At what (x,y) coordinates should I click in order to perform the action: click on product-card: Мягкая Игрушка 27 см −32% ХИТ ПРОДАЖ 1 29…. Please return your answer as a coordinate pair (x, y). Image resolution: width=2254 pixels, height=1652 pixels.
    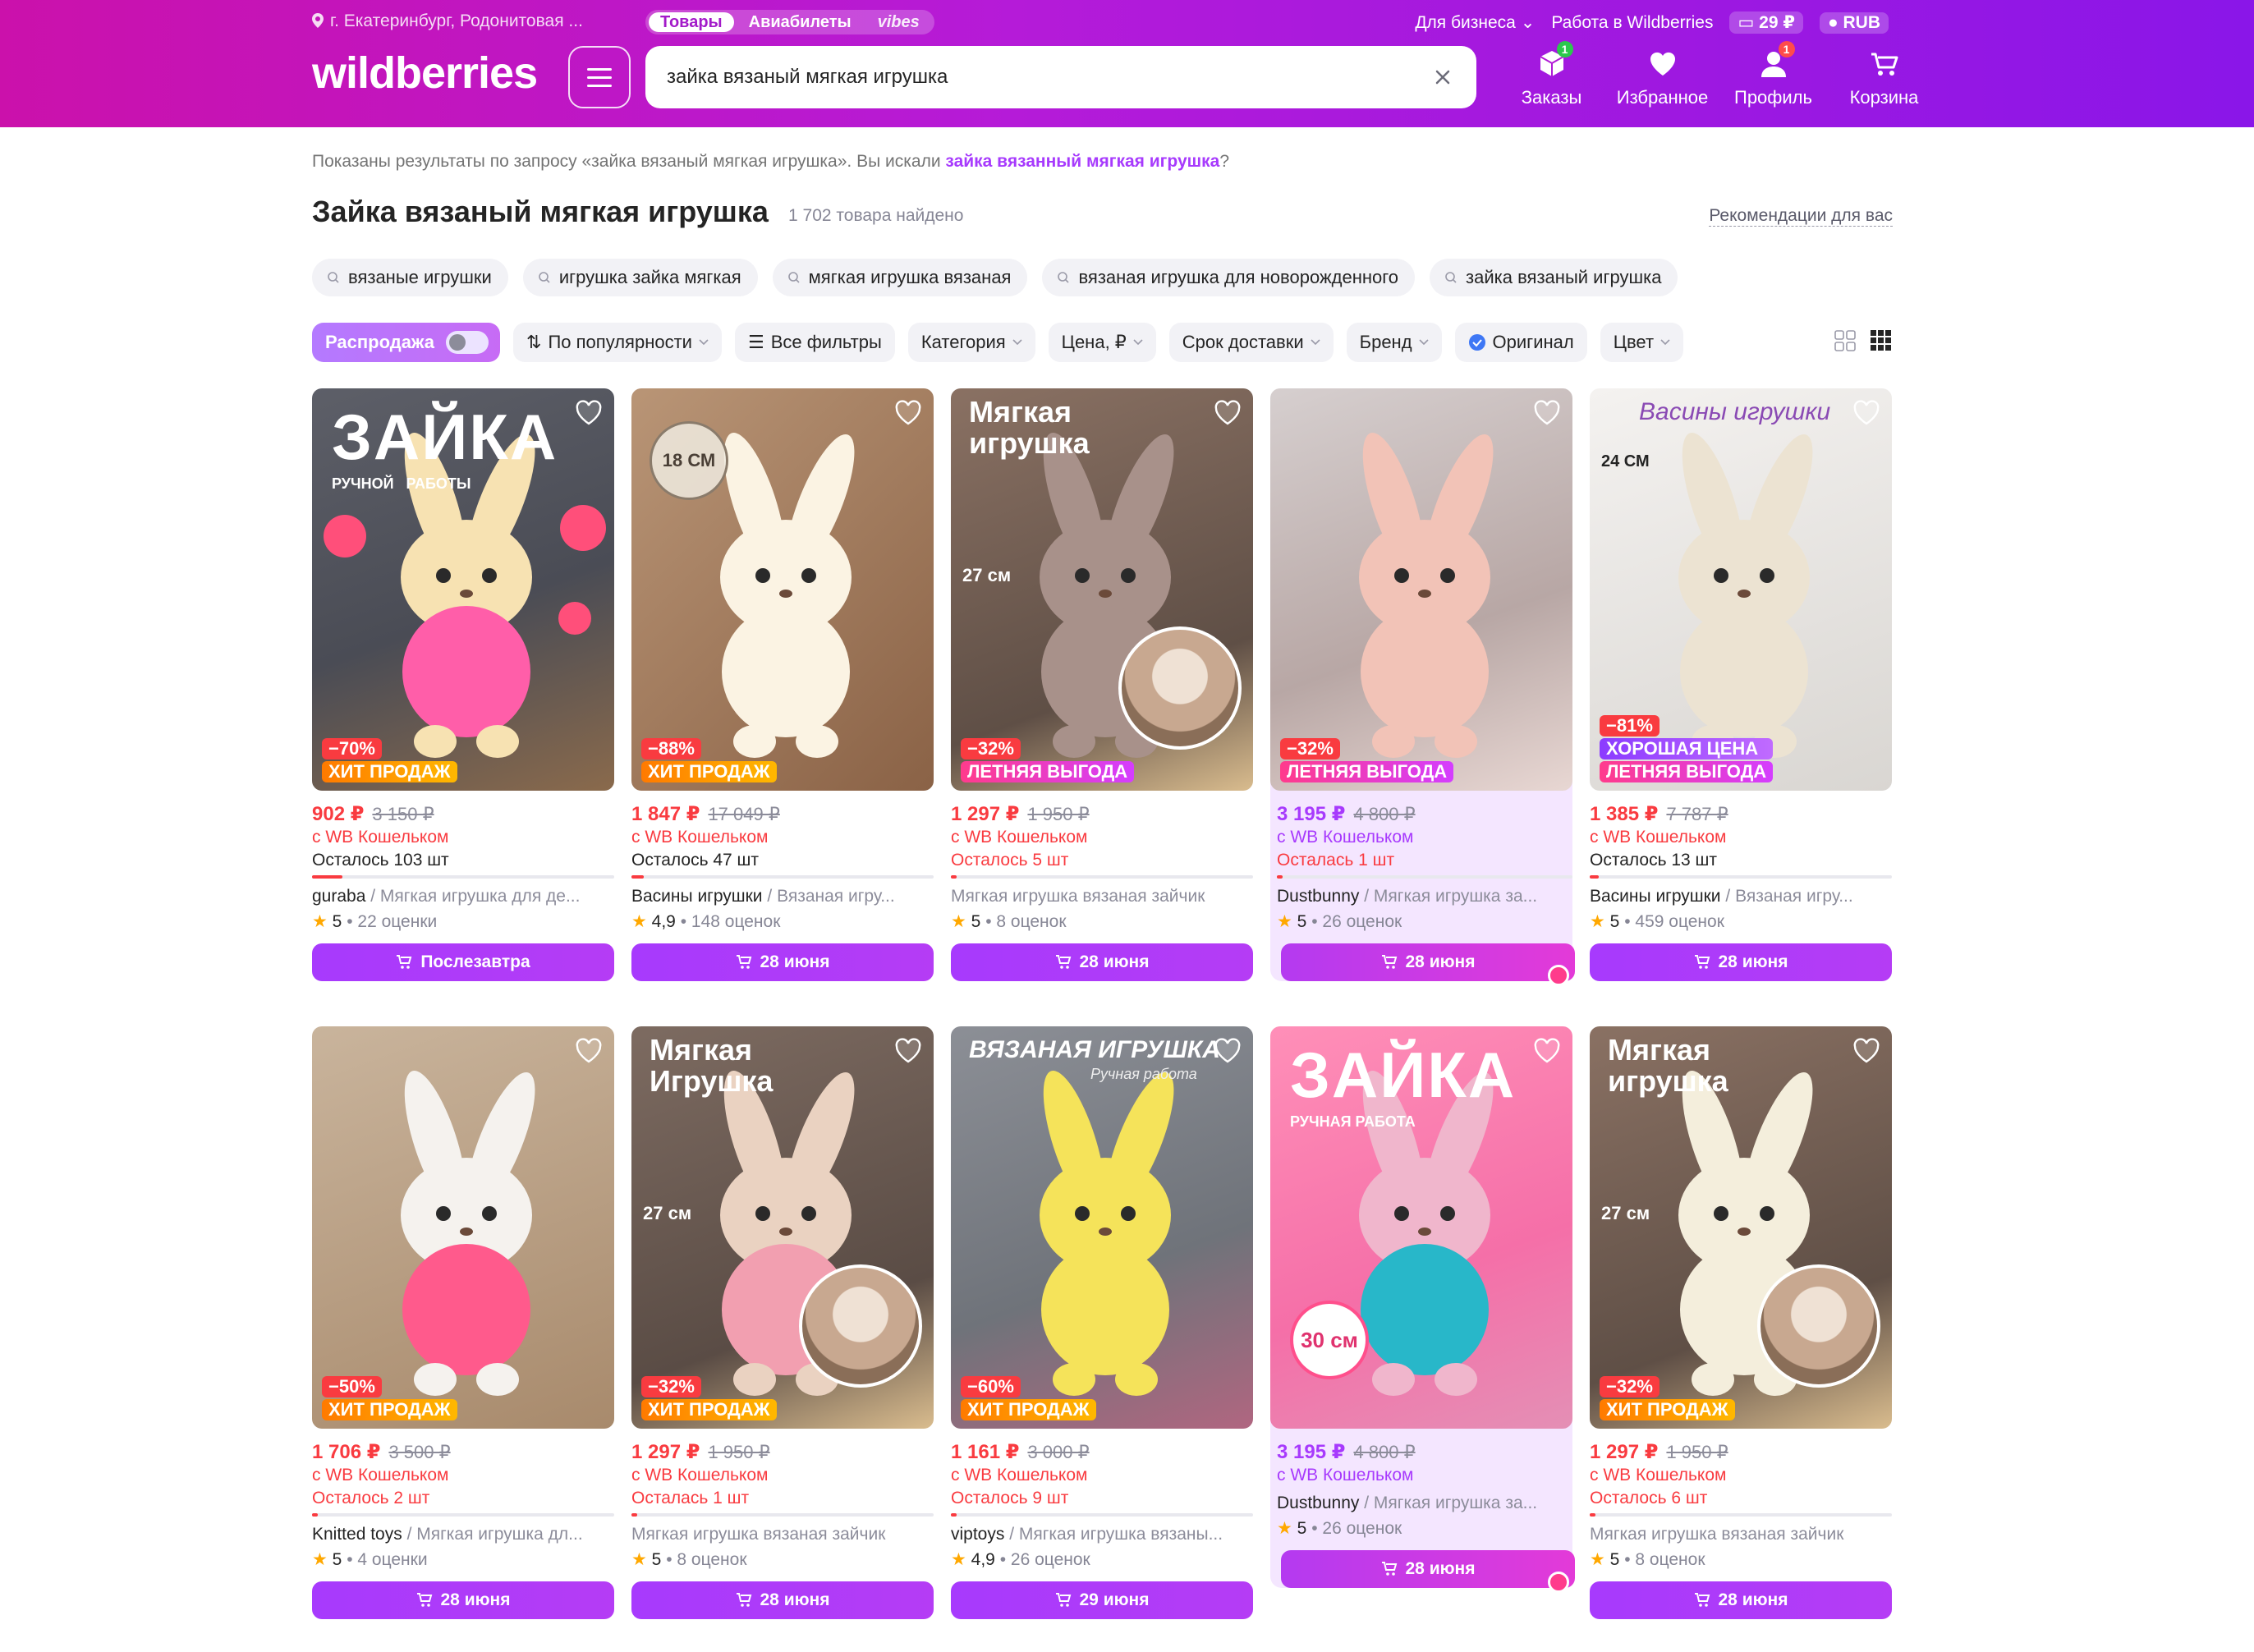
    Looking at the image, I should click on (783, 1322).